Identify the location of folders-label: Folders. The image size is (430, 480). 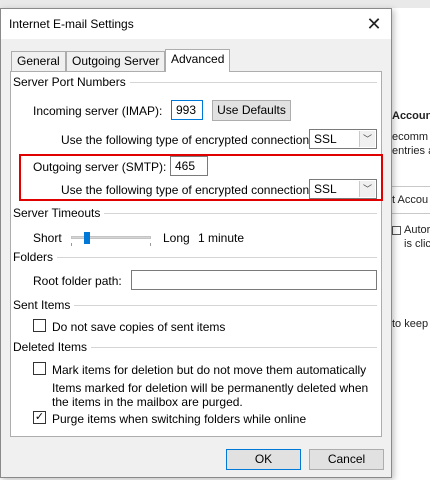
(35, 257).